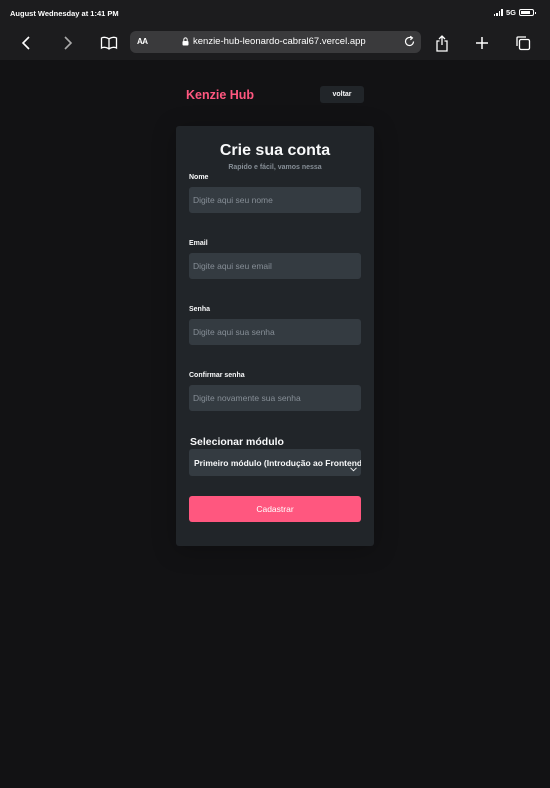  I want to click on confirm-password-field, so click(275, 398).